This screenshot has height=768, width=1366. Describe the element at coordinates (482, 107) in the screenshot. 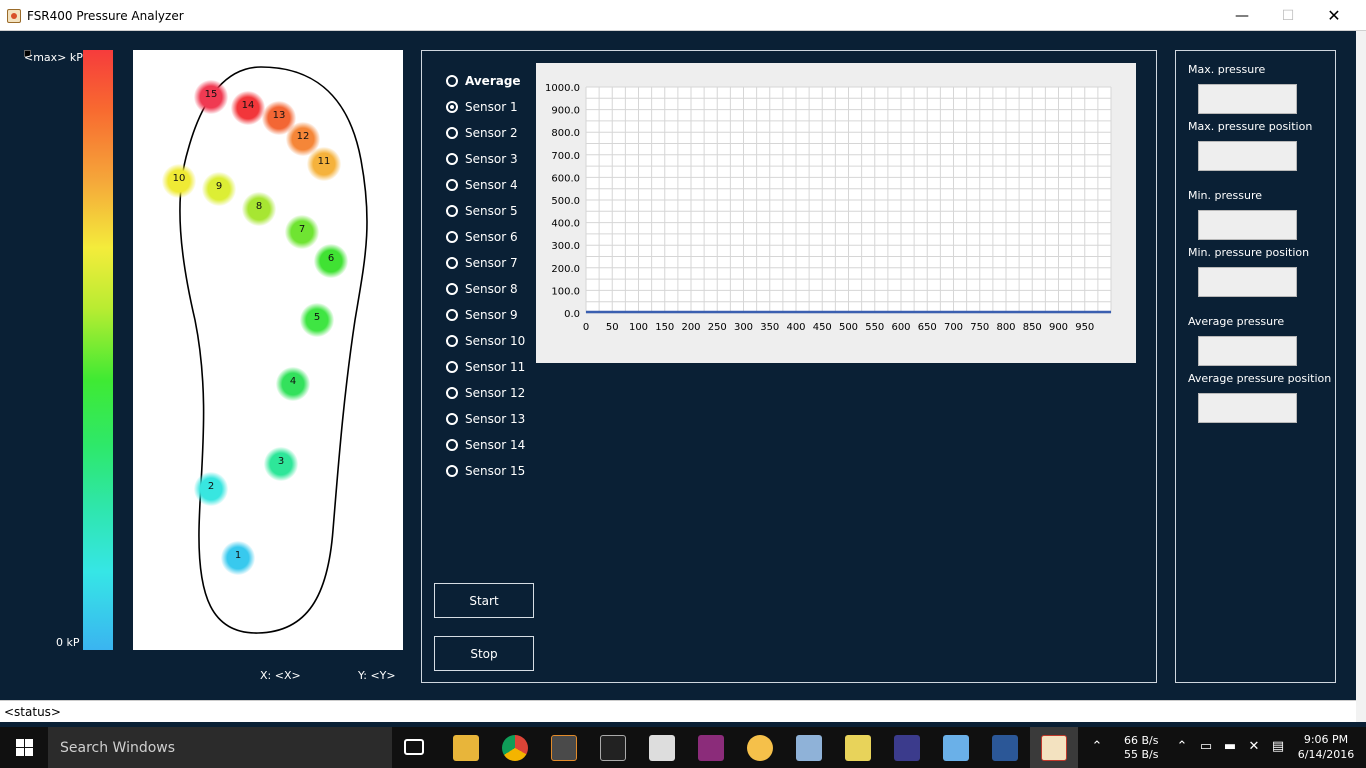

I see `radio-sensor-1: Sensor 1` at that location.